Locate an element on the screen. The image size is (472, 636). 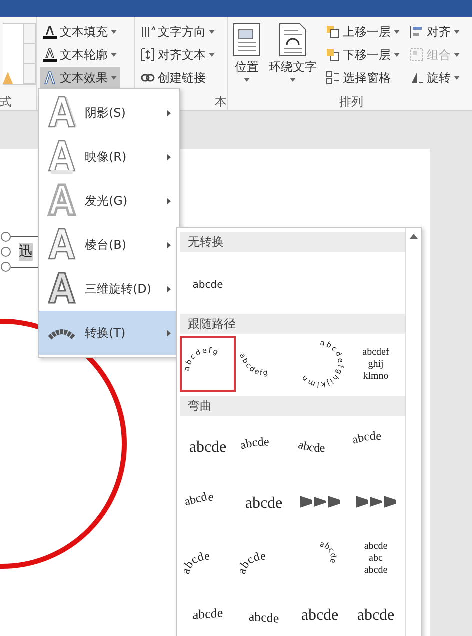
text-direction-icon is located at coordinates (148, 32).